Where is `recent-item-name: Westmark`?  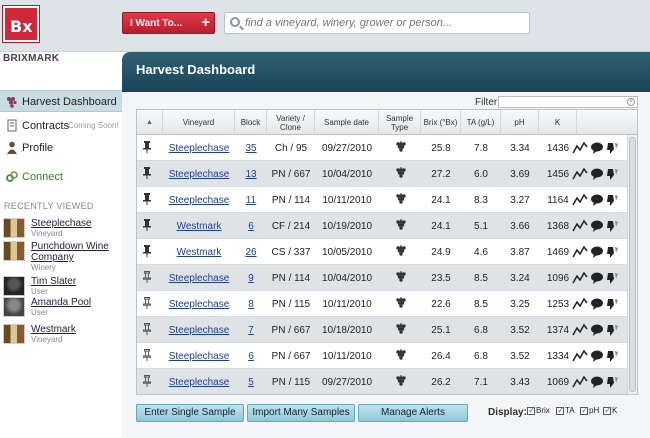 recent-item-name: Westmark is located at coordinates (77, 329).